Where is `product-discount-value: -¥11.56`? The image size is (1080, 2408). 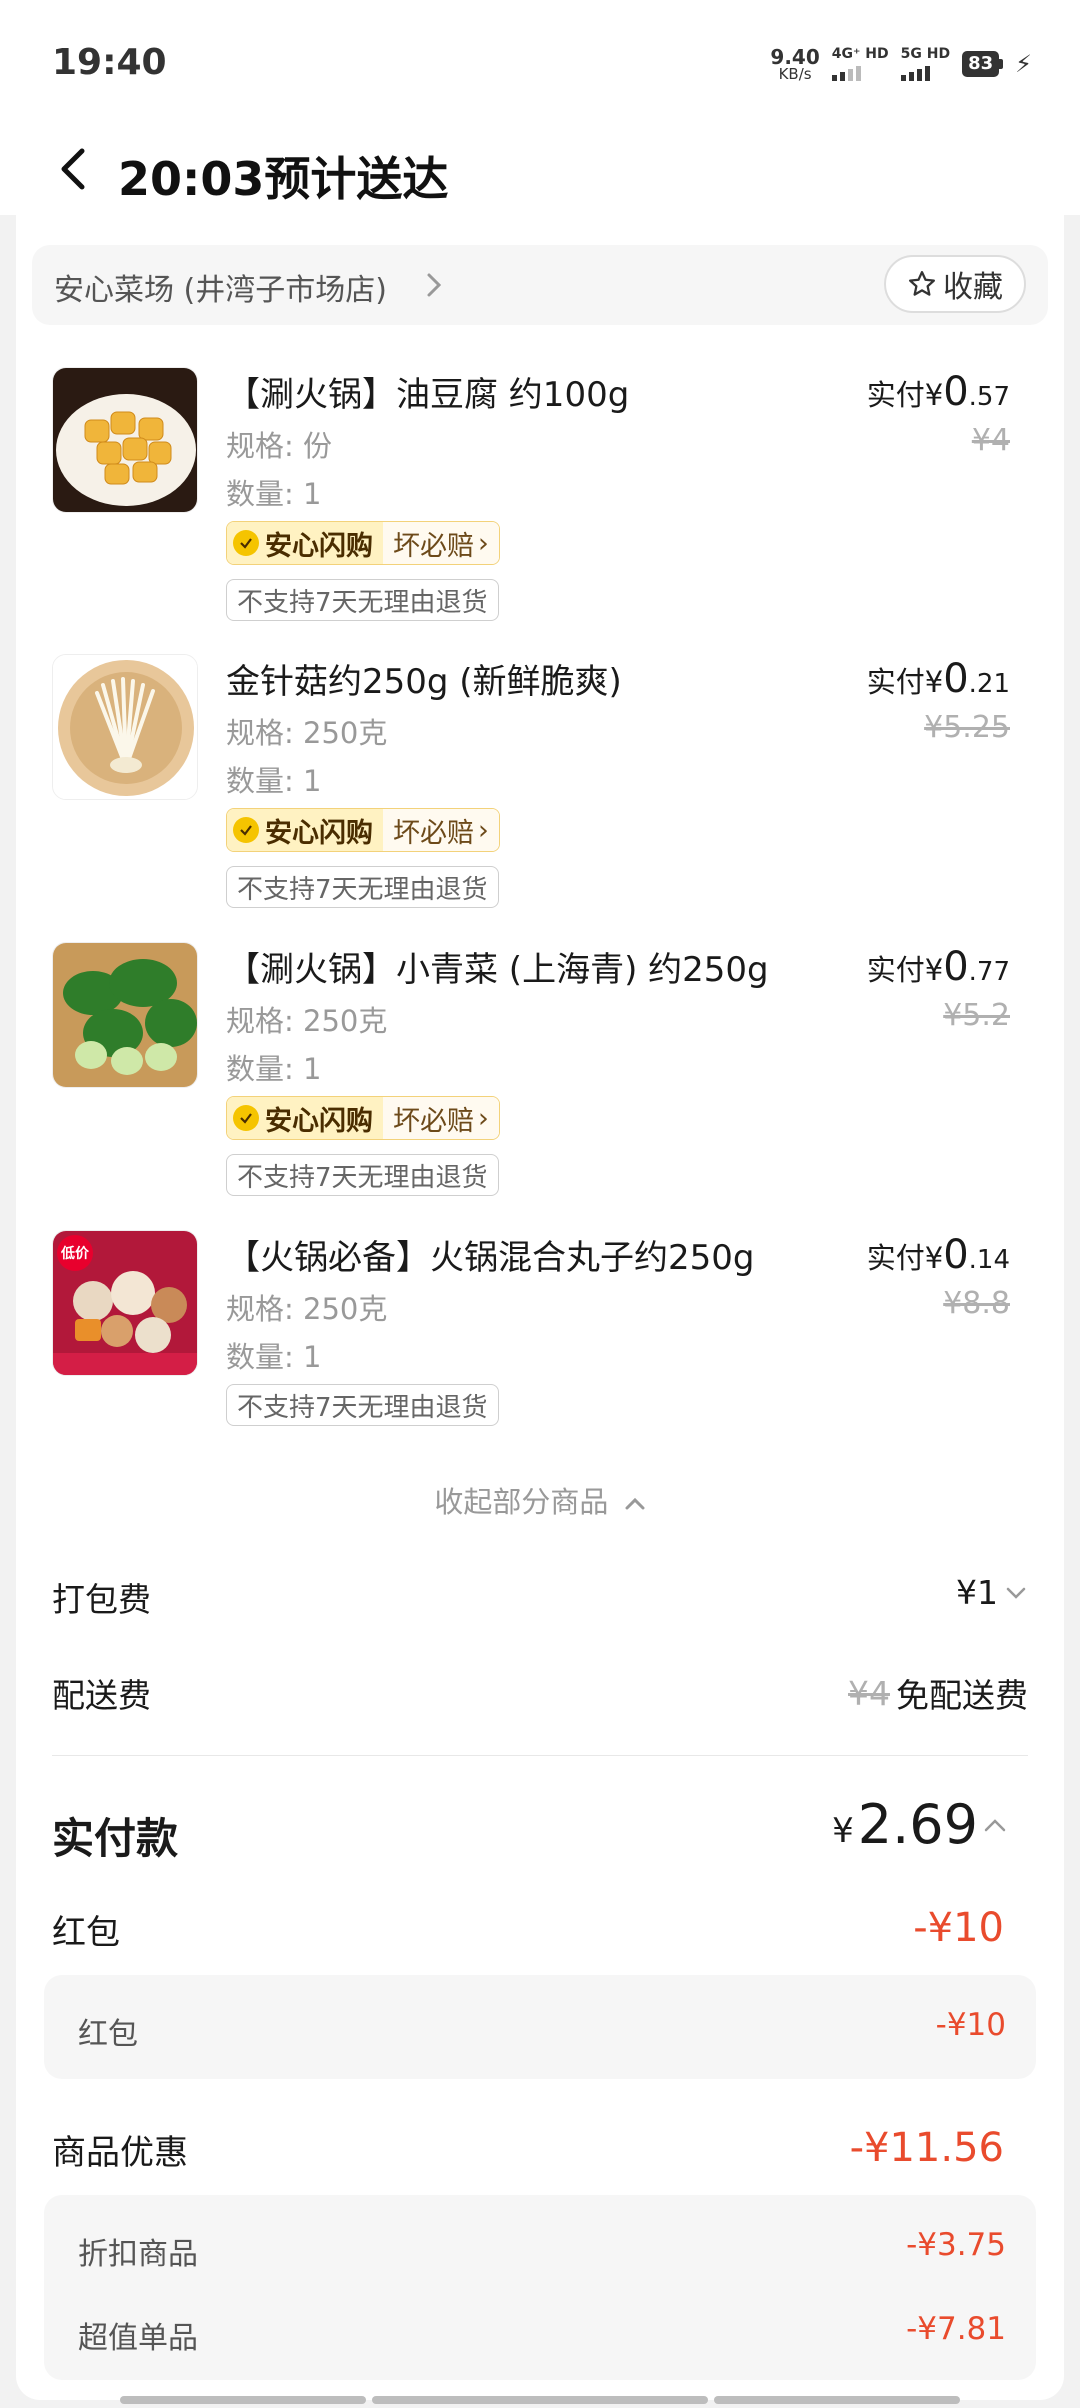
product-discount-value: -¥11.56 is located at coordinates (926, 2148).